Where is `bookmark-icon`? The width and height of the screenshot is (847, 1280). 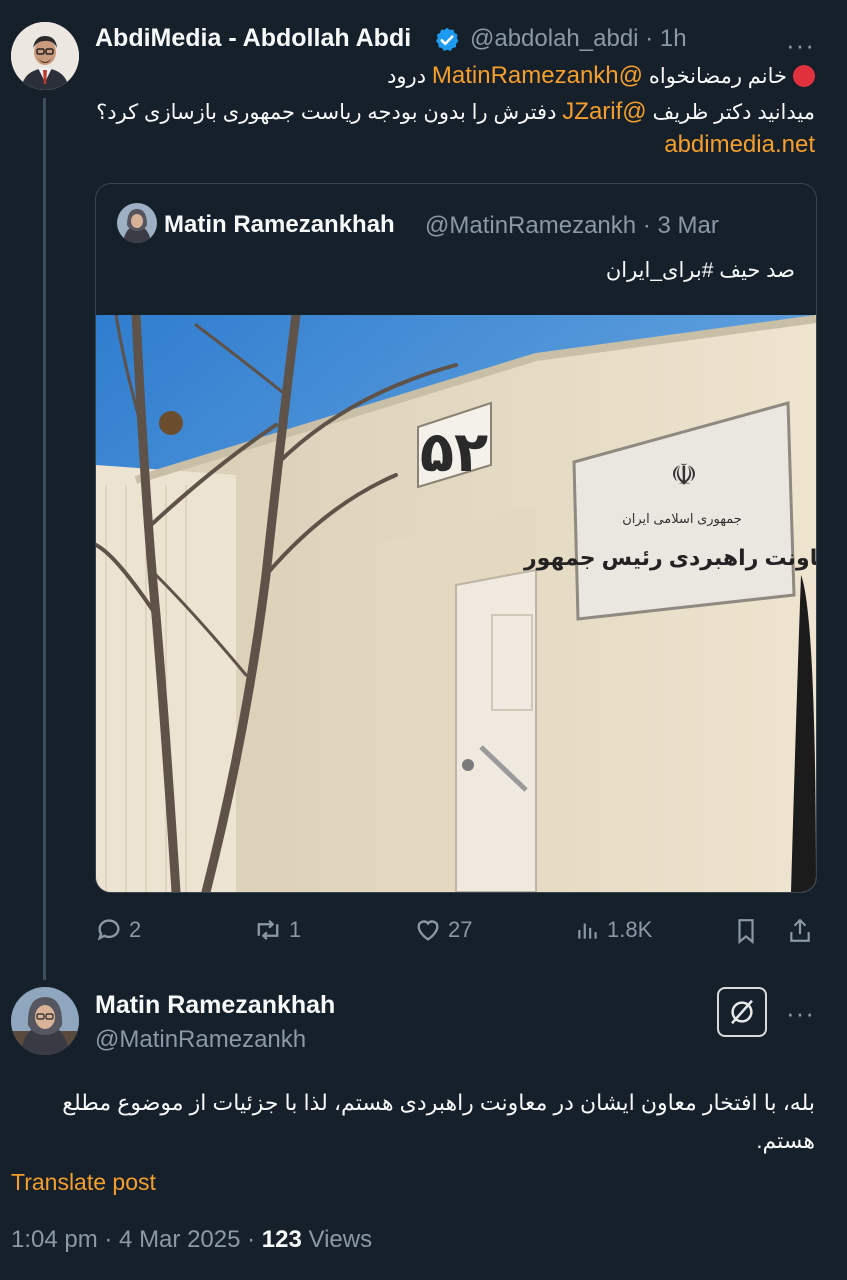
bookmark-icon is located at coordinates (746, 932).